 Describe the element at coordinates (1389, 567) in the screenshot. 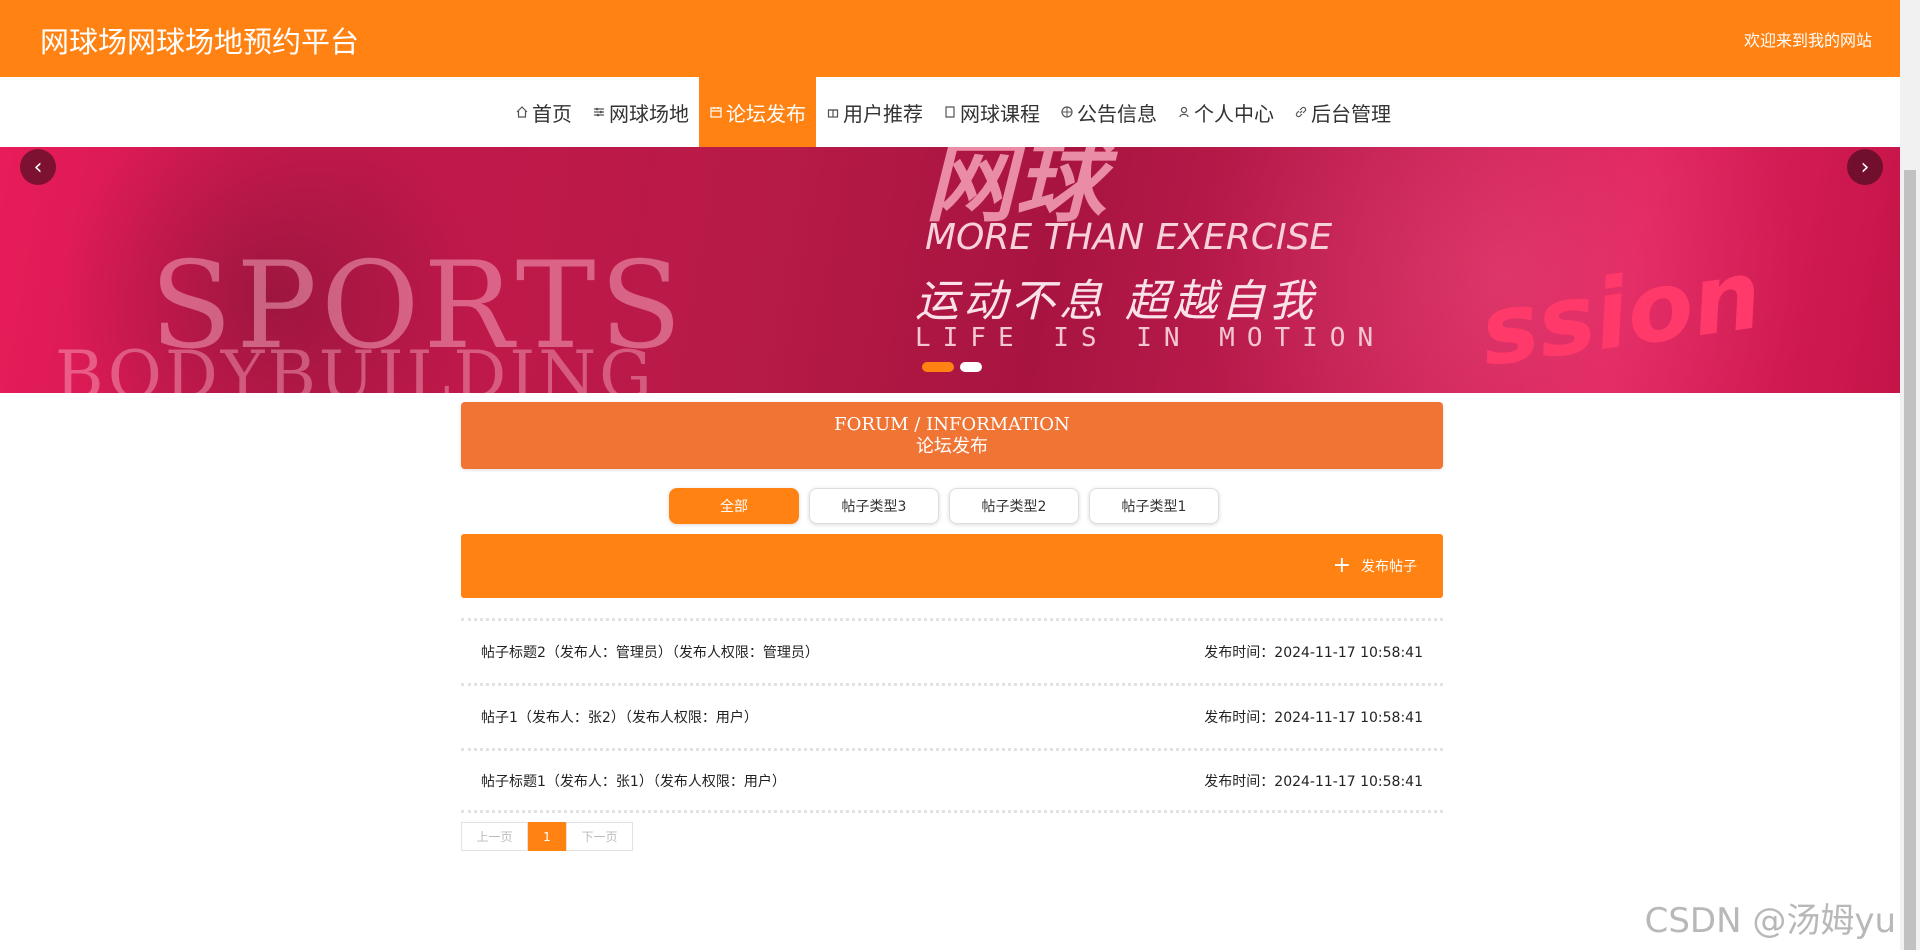

I see `publish-post-label: 发布帖子` at that location.